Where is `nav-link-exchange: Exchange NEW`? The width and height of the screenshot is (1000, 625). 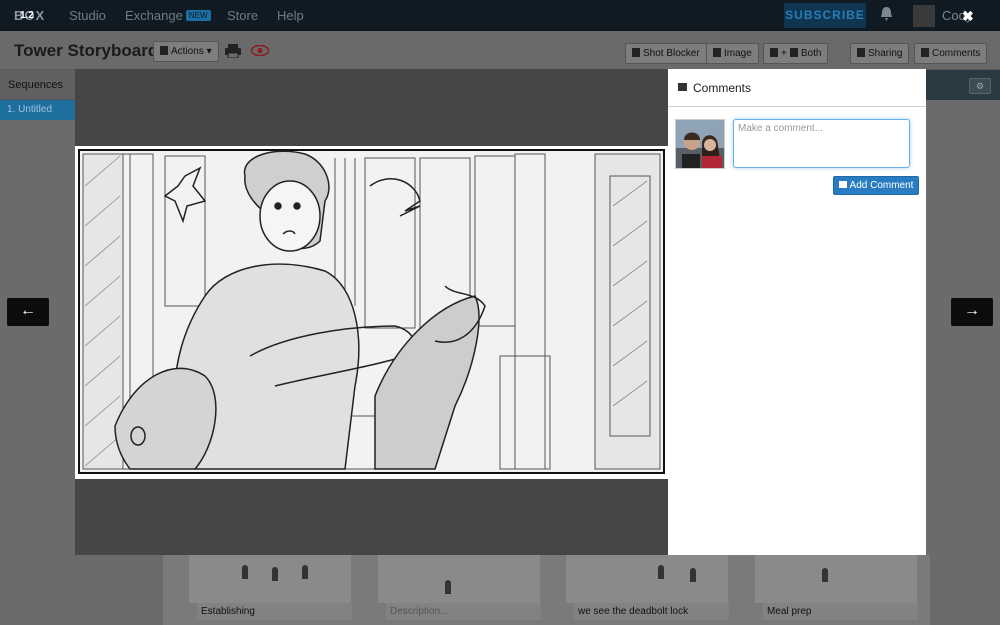
nav-link-exchange: Exchange NEW is located at coordinates (168, 15).